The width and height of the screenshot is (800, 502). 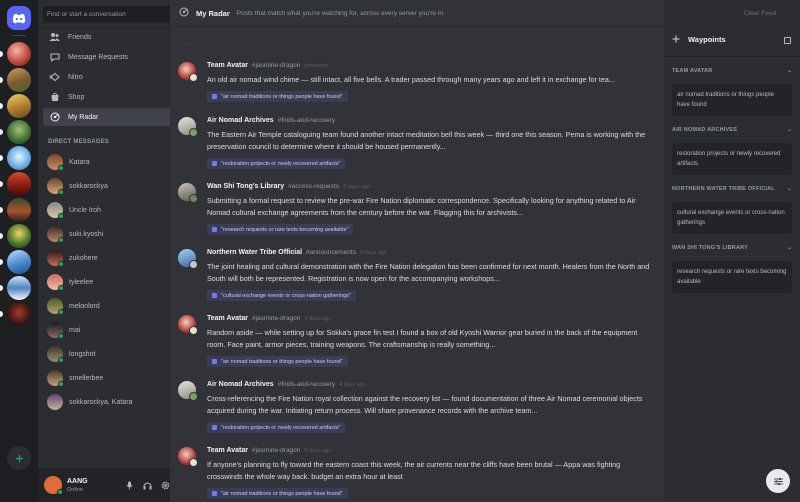 What do you see at coordinates (101, 402) in the screenshot?
I see `dm-name: sokkarockya, Katara` at bounding box center [101, 402].